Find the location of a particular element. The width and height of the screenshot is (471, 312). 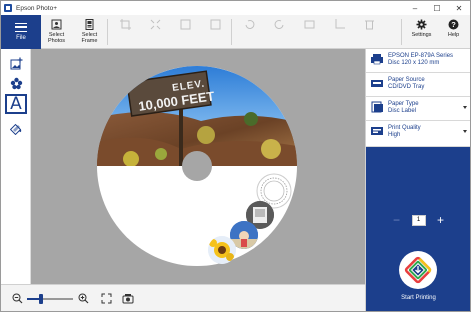

fit-icon is located at coordinates (155, 24).